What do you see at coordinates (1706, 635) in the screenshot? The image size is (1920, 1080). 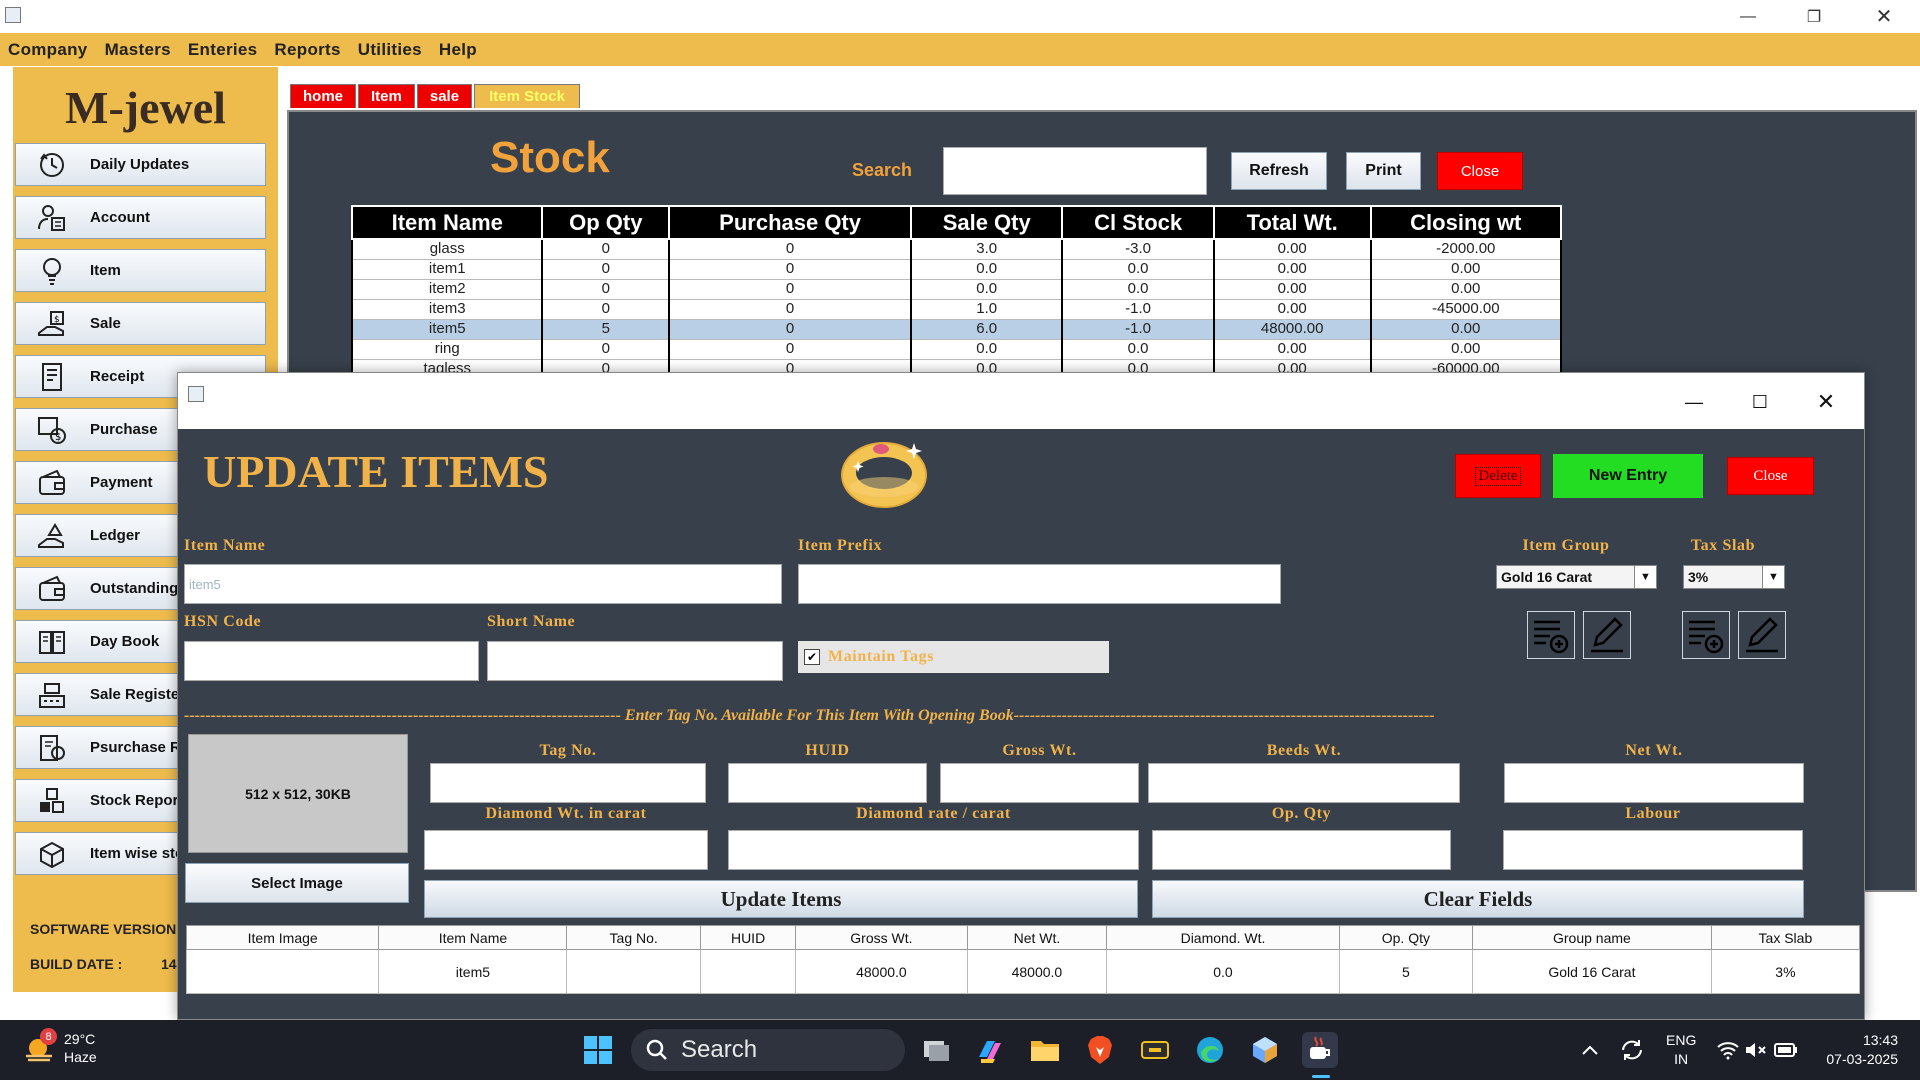 I see `add-tax-slab-button` at bounding box center [1706, 635].